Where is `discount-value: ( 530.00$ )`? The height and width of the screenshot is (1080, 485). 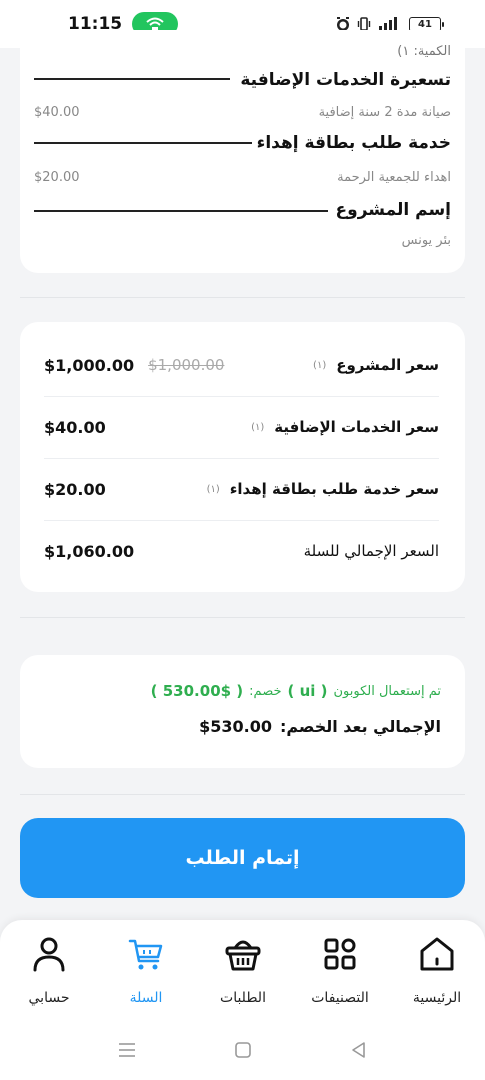 discount-value: ( 530.00$ ) is located at coordinates (197, 691).